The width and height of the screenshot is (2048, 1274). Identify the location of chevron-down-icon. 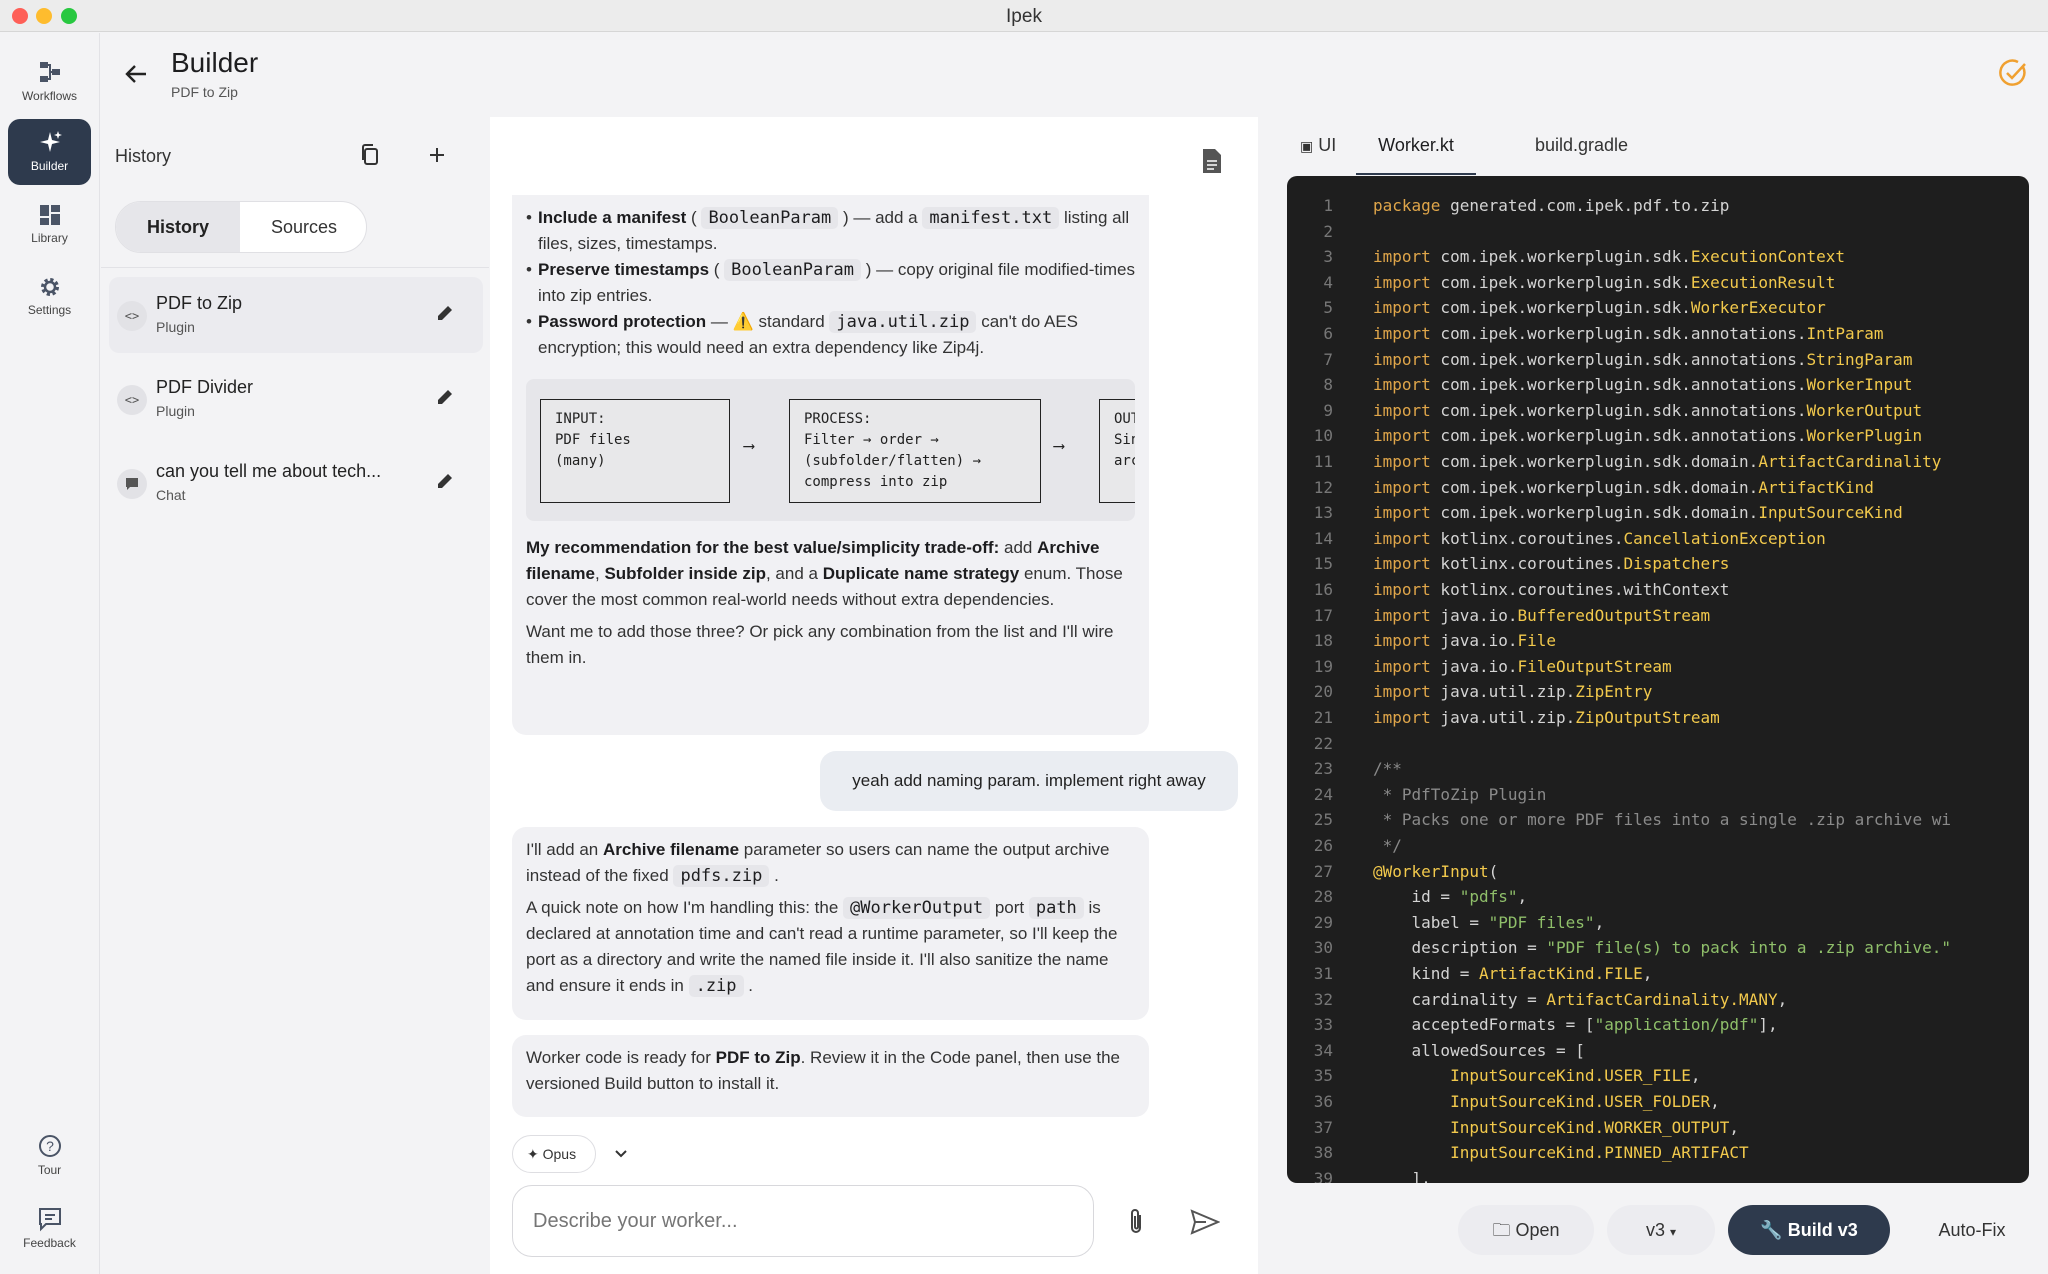
(621, 1154).